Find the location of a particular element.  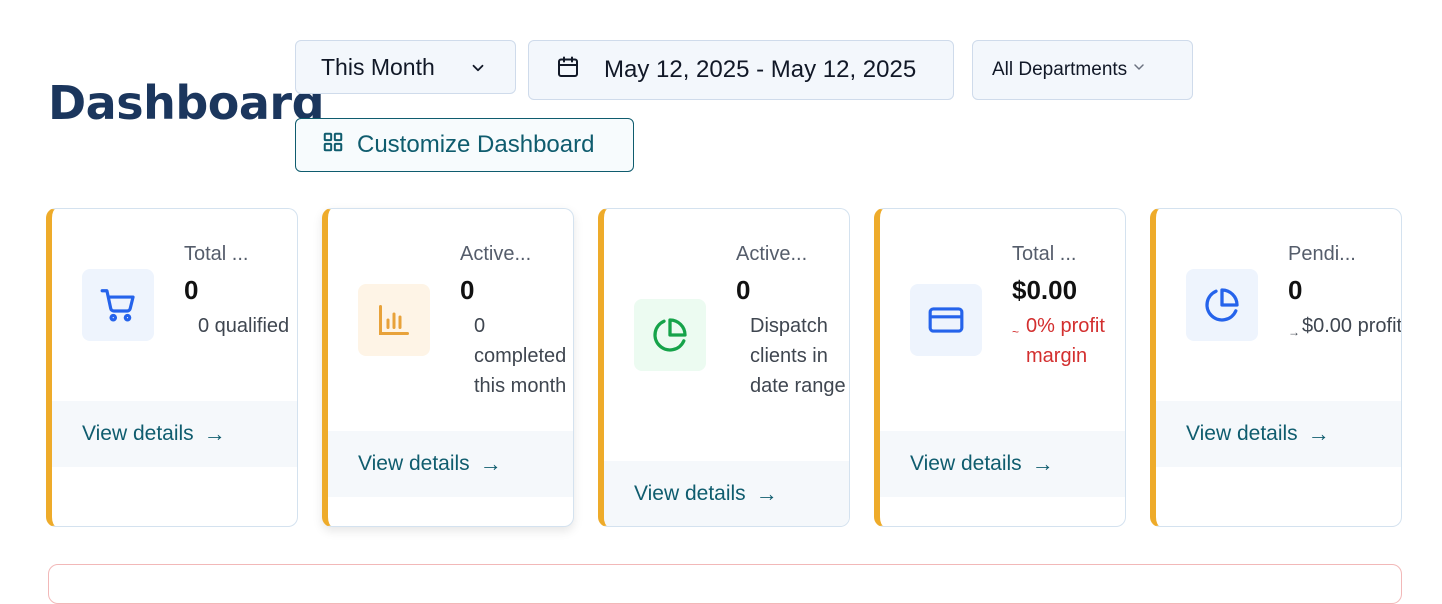

credit-card-icon is located at coordinates (946, 320).